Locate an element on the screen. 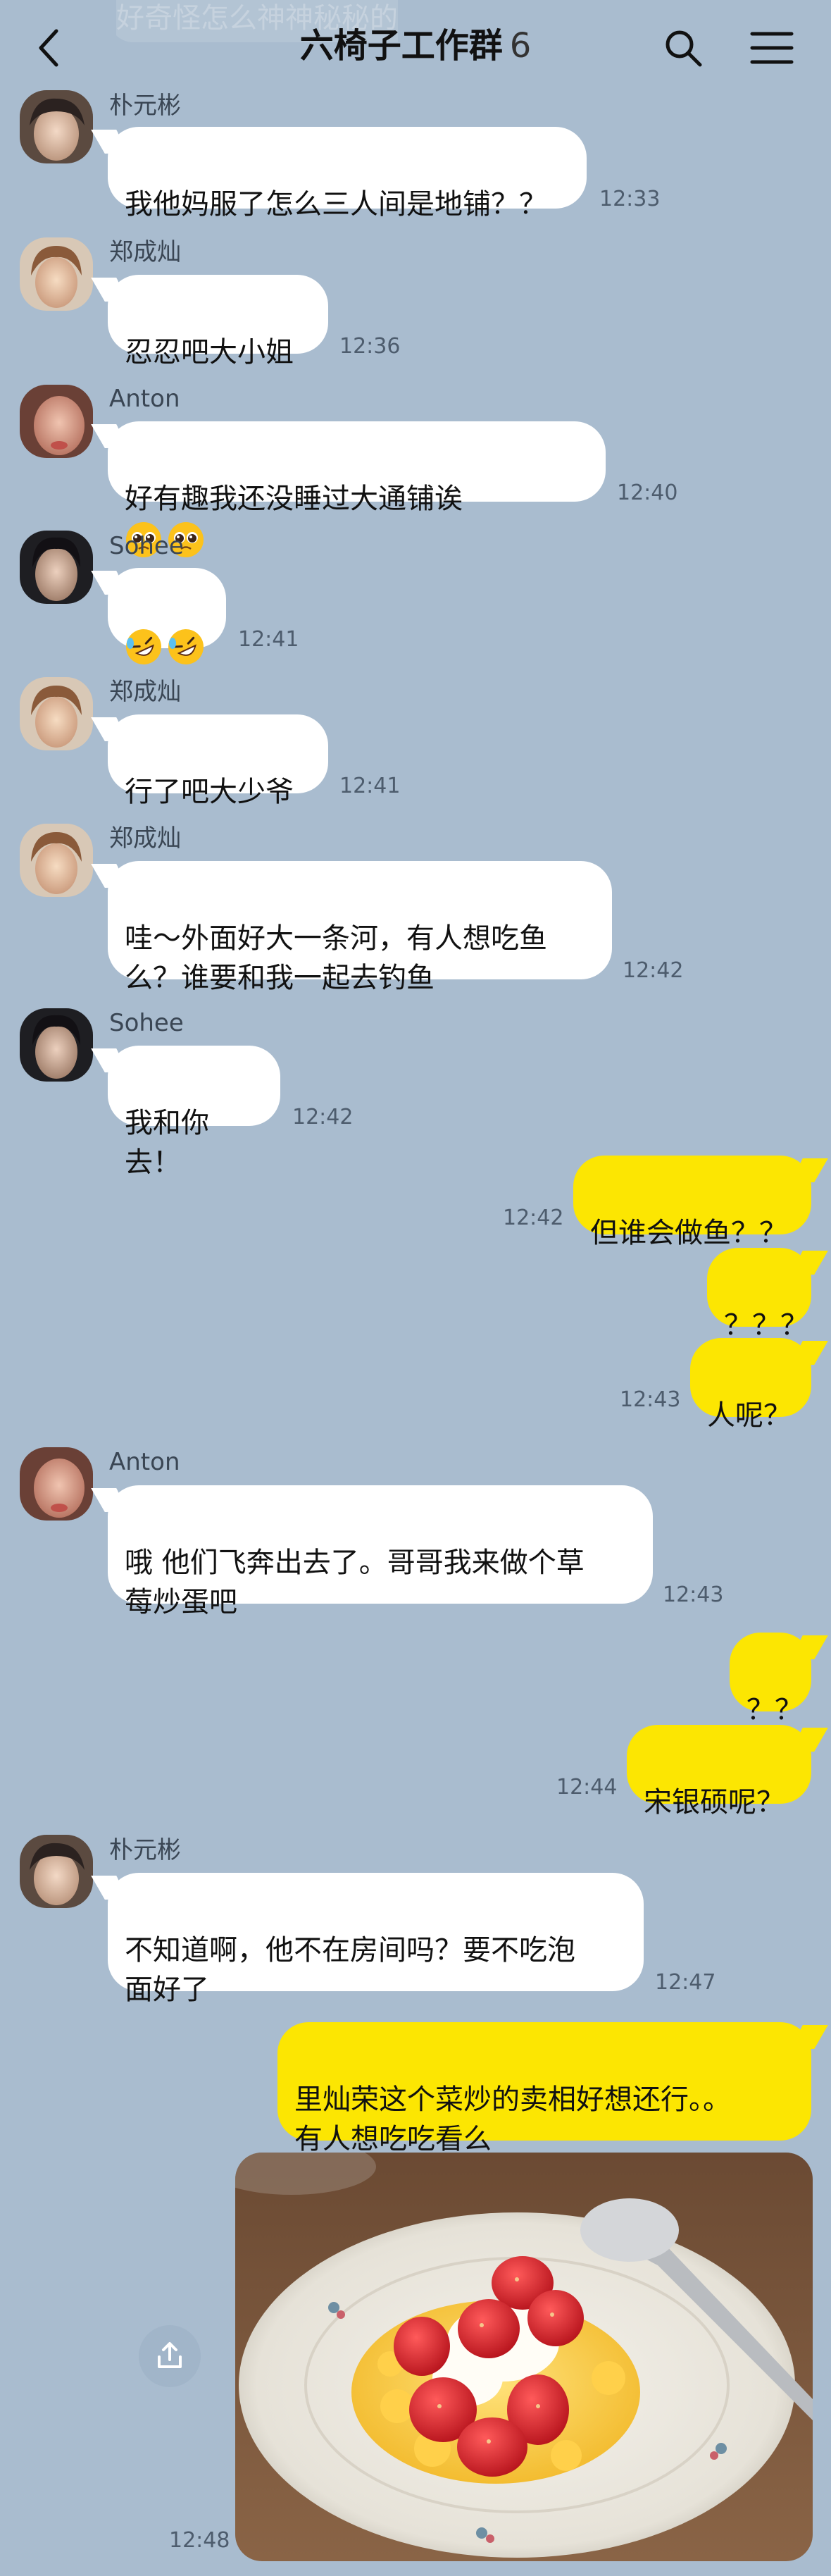  search-icon is located at coordinates (684, 48).